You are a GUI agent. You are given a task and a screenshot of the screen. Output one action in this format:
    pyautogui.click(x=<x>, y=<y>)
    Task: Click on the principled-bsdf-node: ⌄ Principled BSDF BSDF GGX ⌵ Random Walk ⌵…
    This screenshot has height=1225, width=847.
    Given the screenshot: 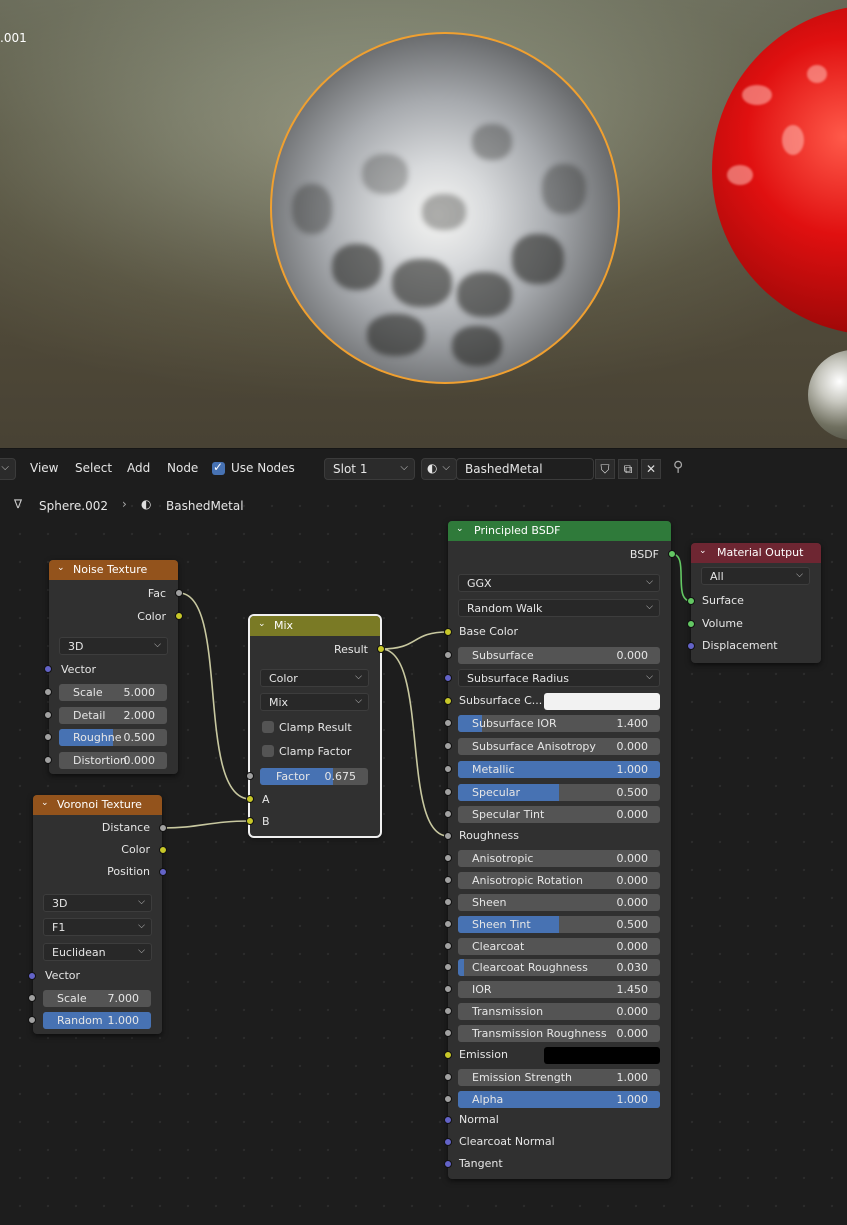 What is the action you would take?
    pyautogui.click(x=559, y=850)
    